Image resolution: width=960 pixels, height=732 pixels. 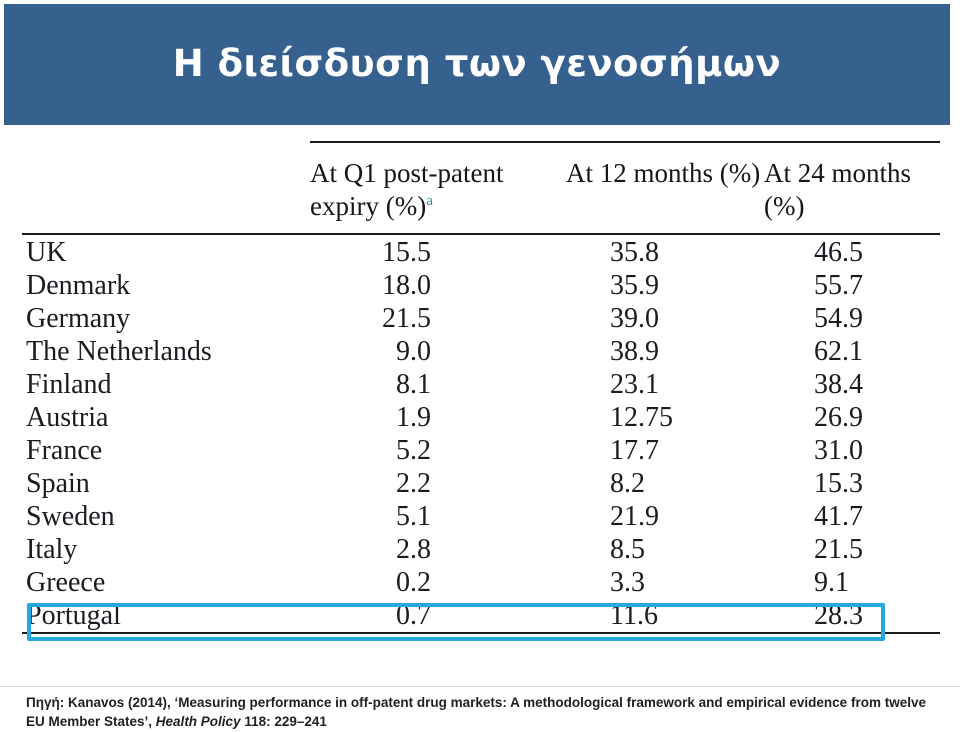 What do you see at coordinates (407, 189) in the screenshot?
I see `column-header-q1-label: At Q1 post-patent expiry (%)` at bounding box center [407, 189].